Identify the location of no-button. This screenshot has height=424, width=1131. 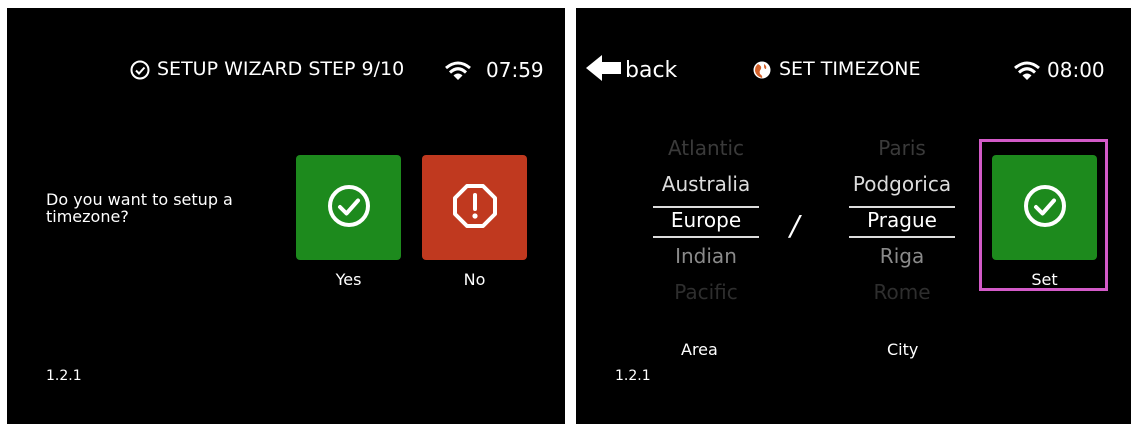
(474, 207).